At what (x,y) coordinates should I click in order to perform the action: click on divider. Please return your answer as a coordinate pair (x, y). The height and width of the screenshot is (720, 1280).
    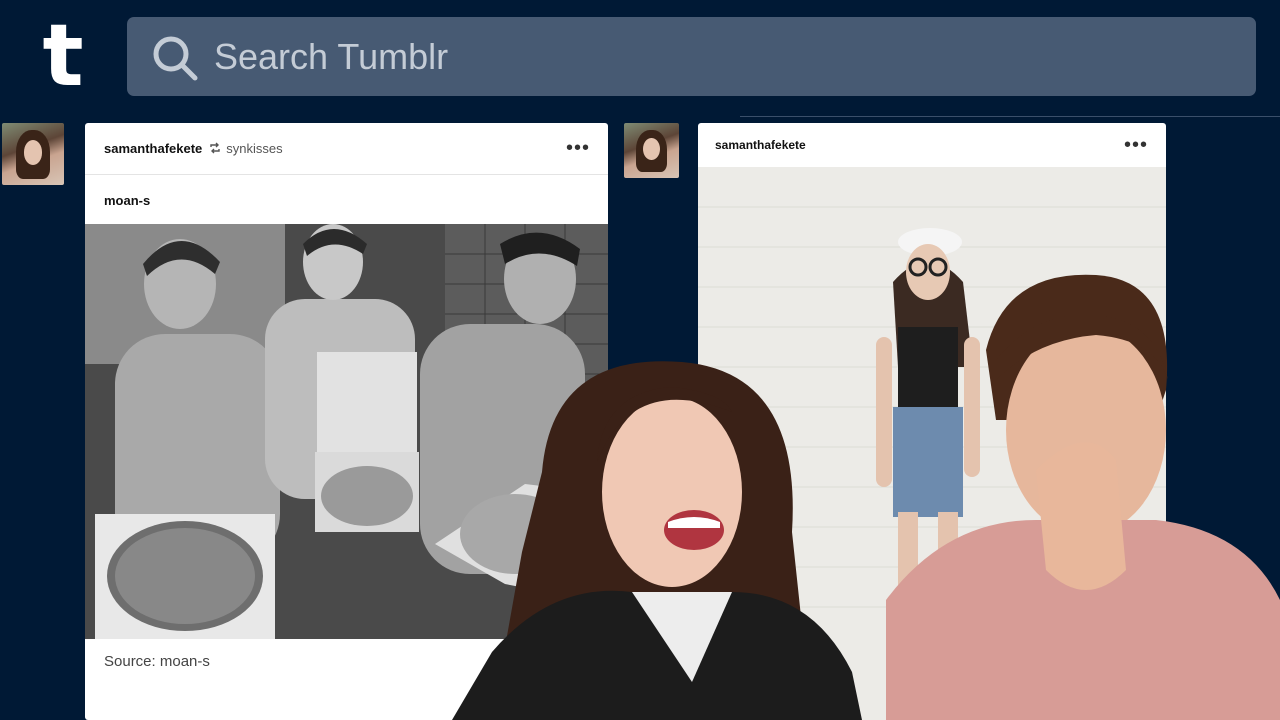
    Looking at the image, I should click on (1010, 116).